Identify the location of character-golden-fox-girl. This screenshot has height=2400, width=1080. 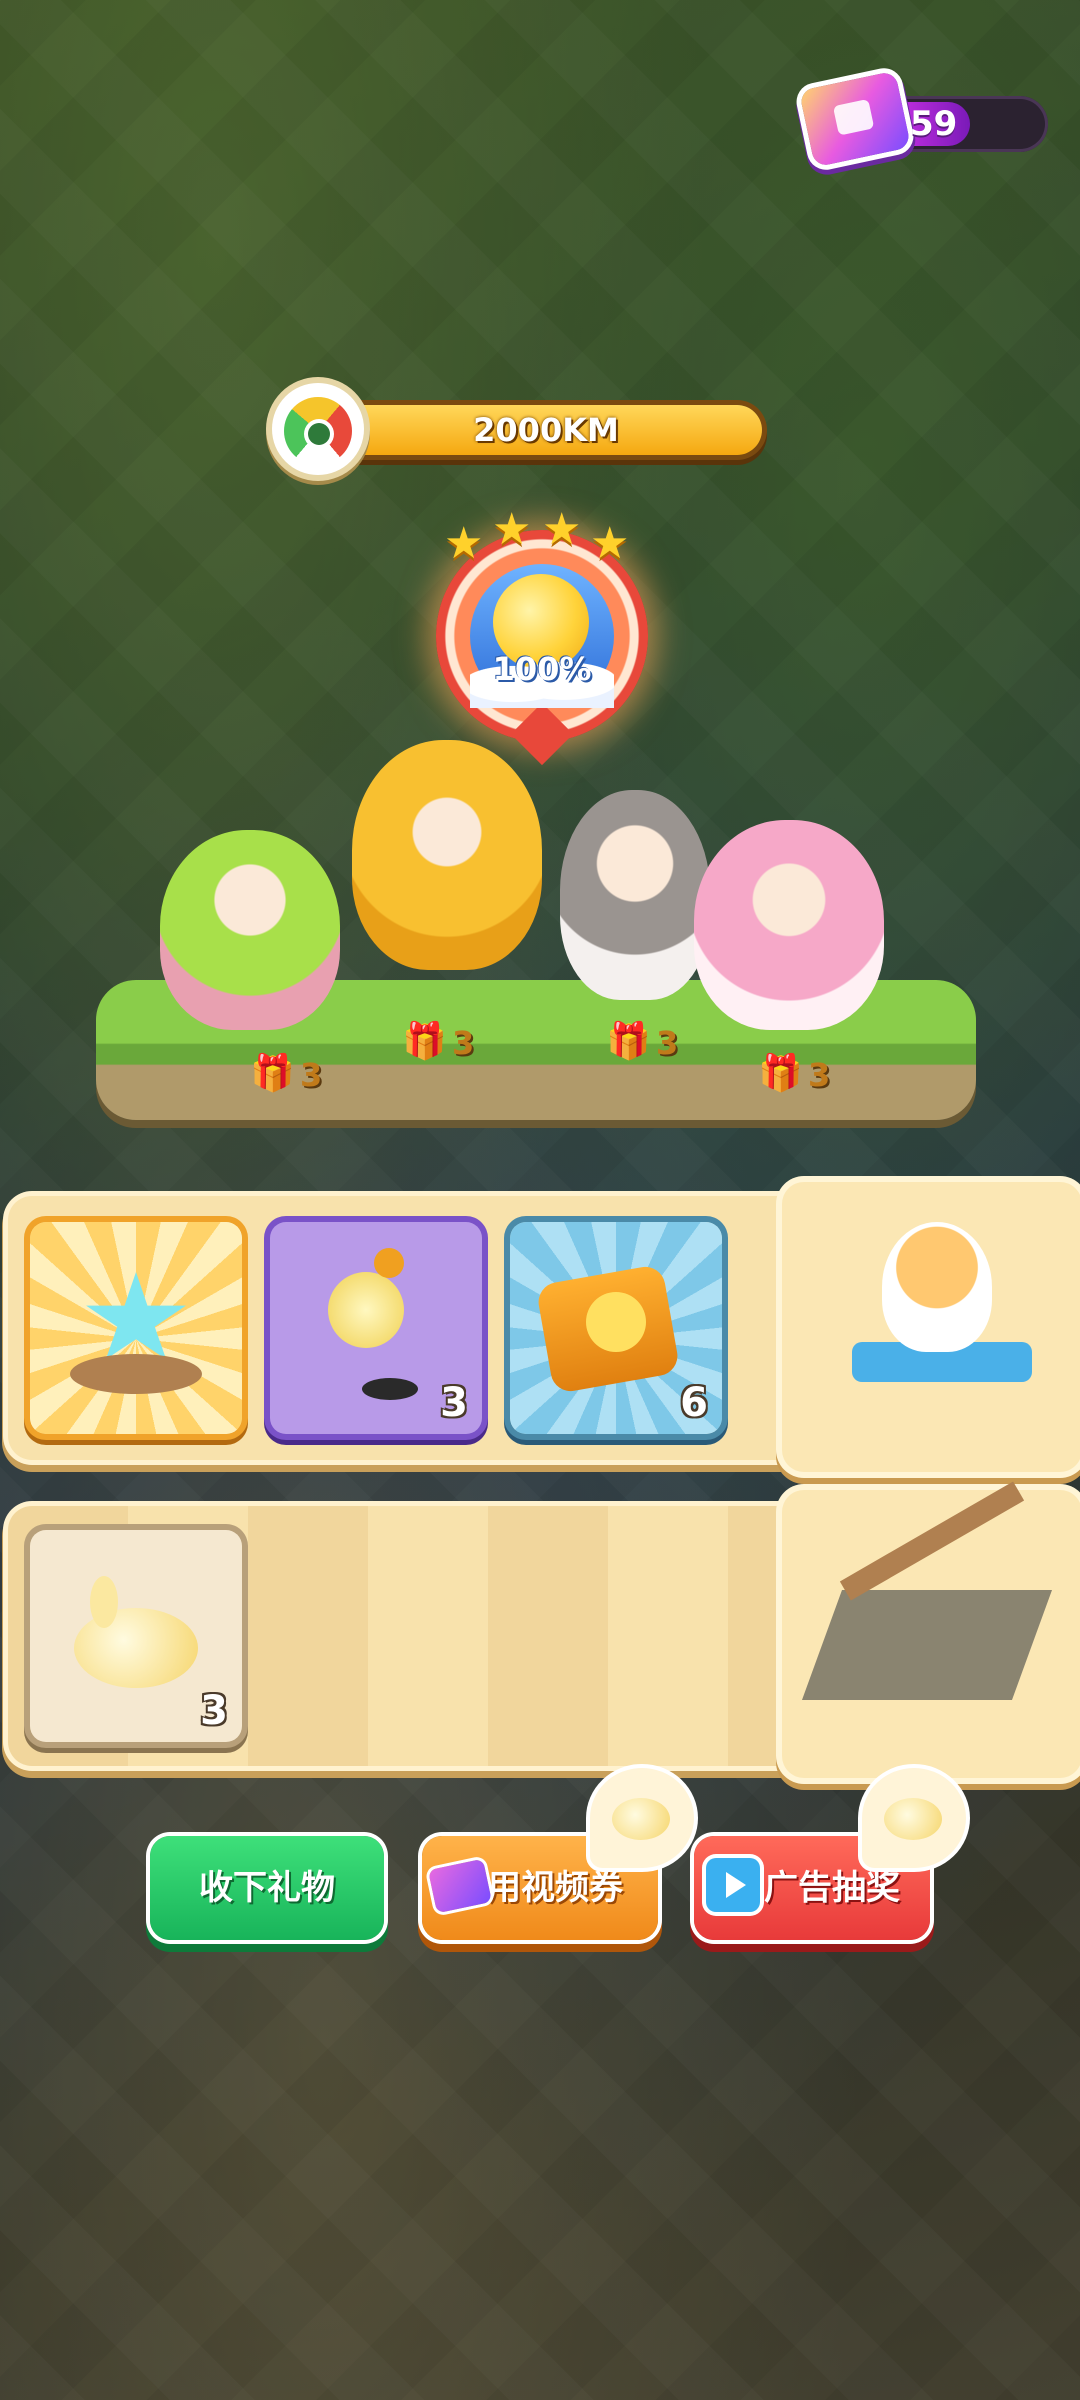
(447, 855).